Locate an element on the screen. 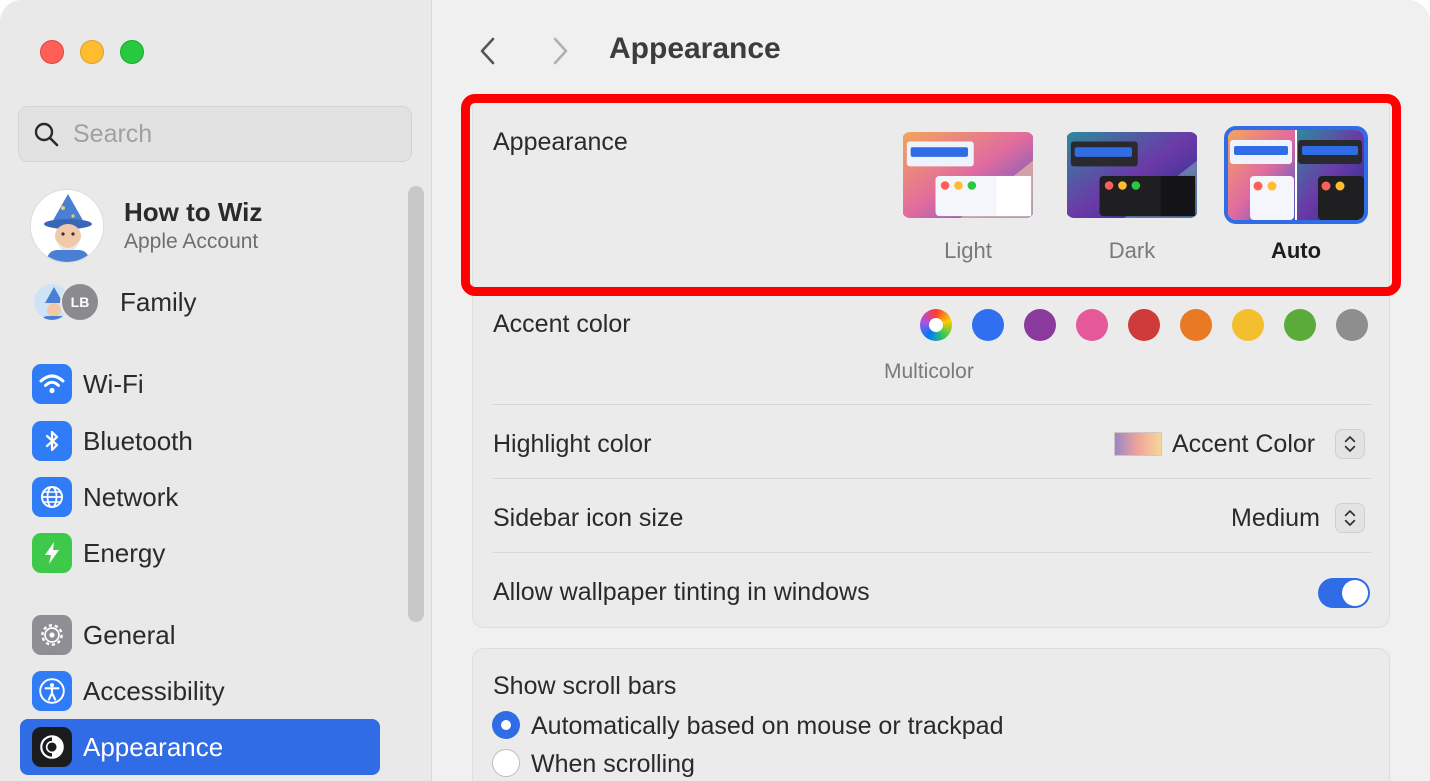 The image size is (1430, 781). sidebar-item-energy: Energy is located at coordinates (200, 553).